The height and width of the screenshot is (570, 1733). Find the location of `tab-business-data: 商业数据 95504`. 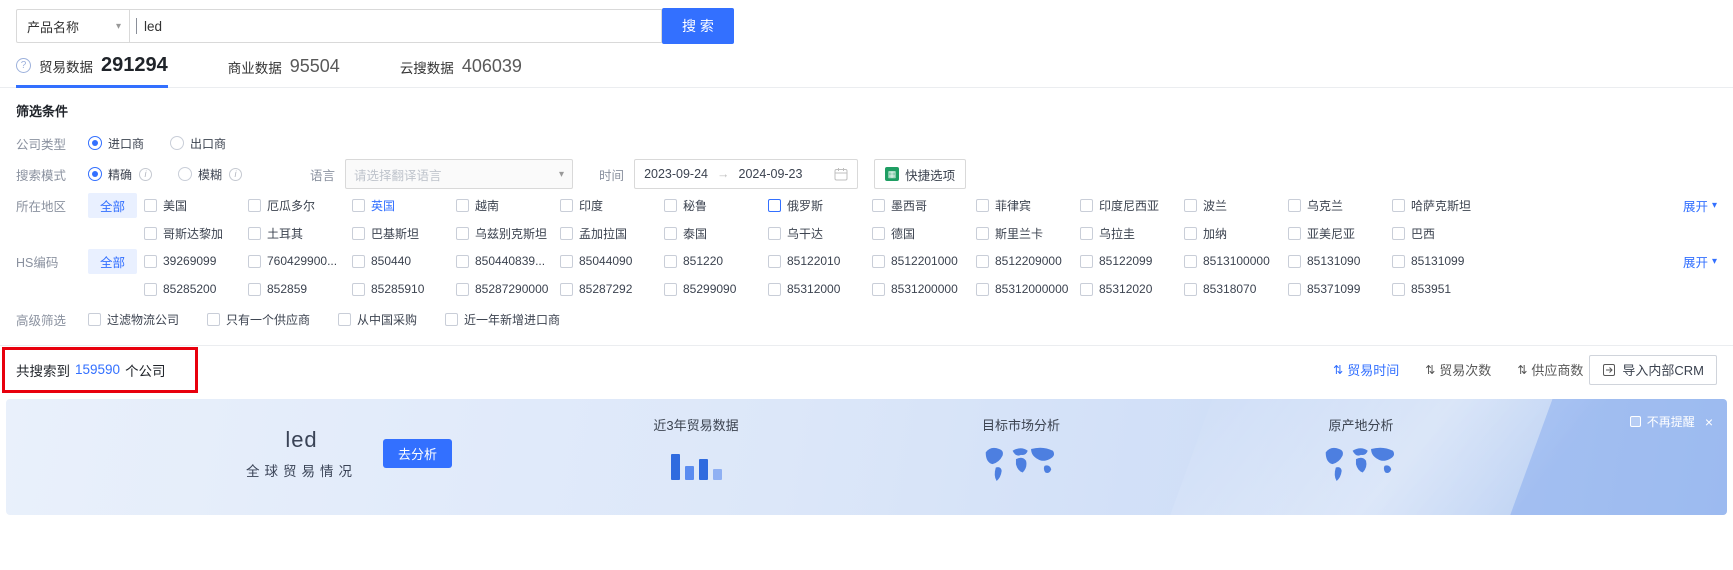

tab-business-data: 商业数据 95504 is located at coordinates (284, 71).